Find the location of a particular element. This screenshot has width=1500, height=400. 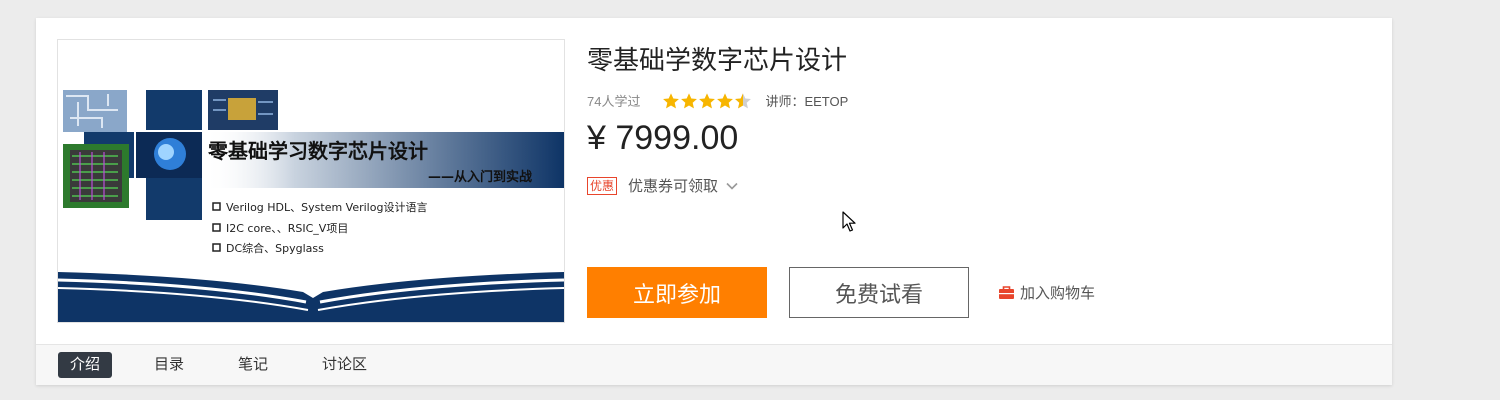

cart-icon is located at coordinates (1006, 292).